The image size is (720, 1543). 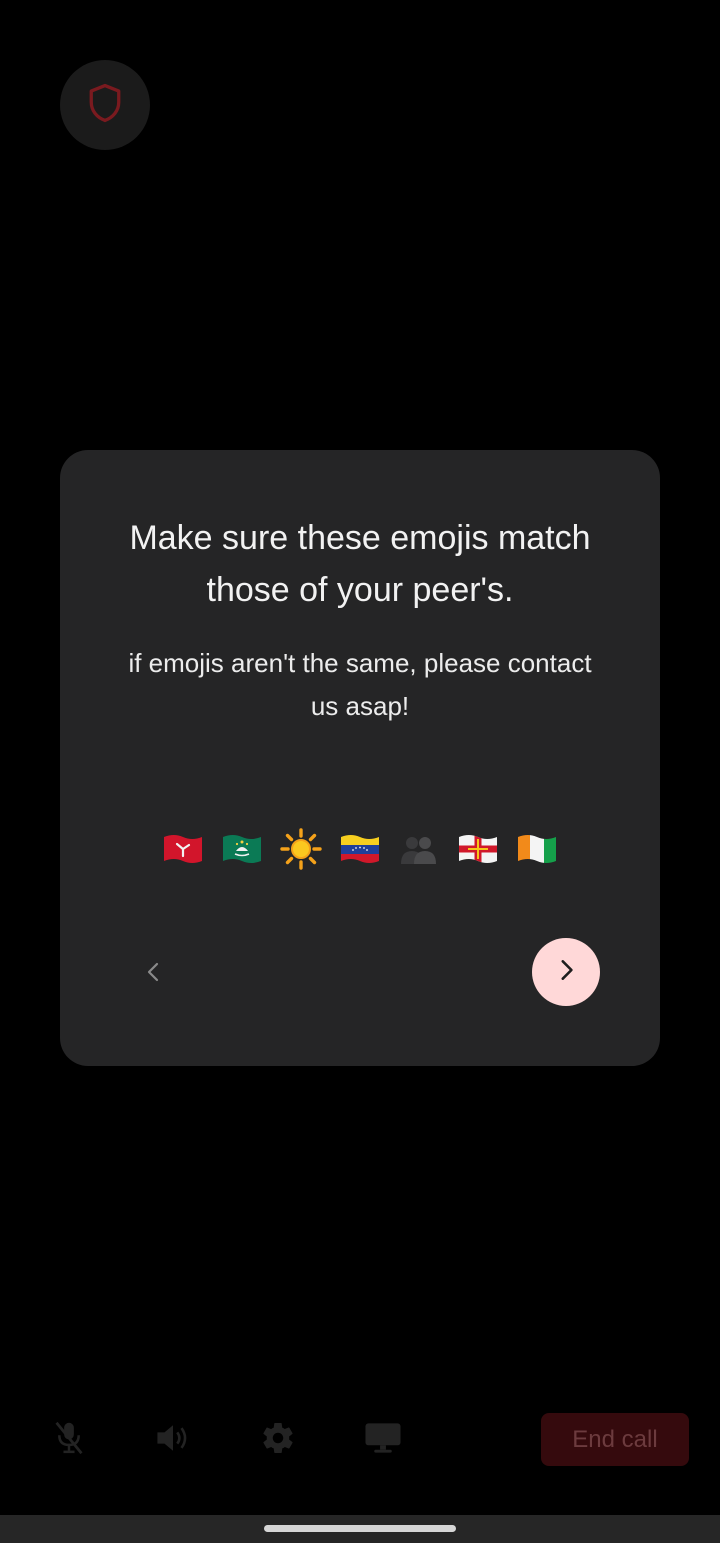 I want to click on ivory-coast-flag-icon, so click(x=537, y=849).